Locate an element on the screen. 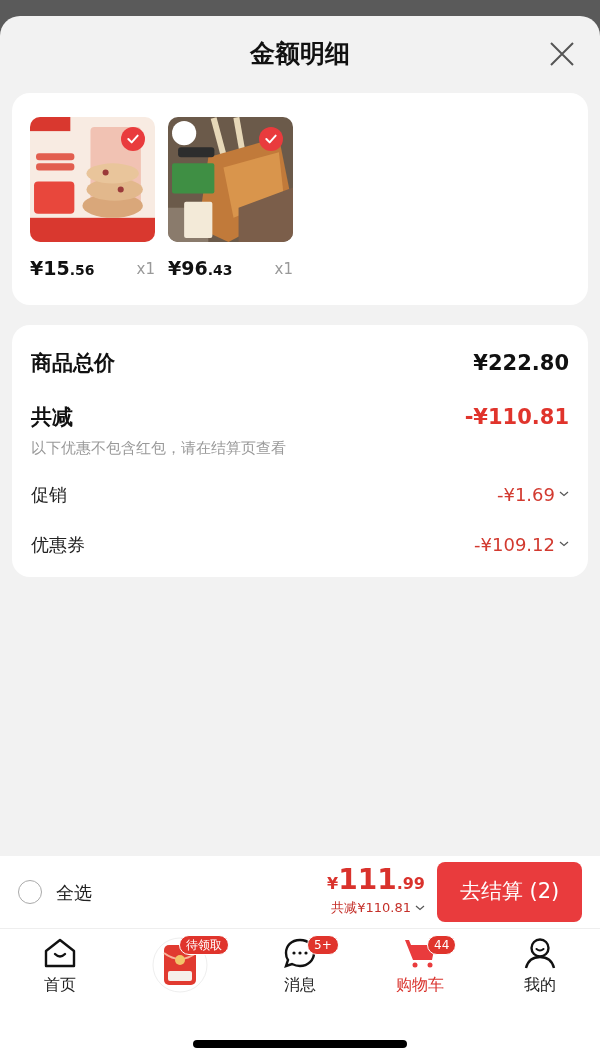 The image size is (600, 1058). tab-bar-item: 购物车 44 is located at coordinates (420, 973).